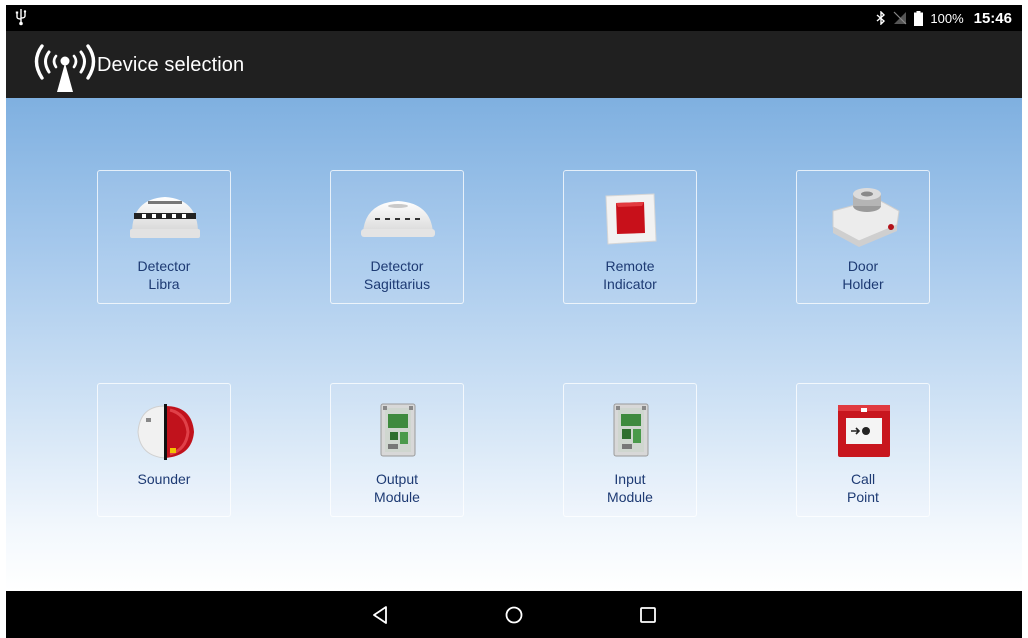  Describe the element at coordinates (397, 488) in the screenshot. I see `device-label: Output Module` at that location.